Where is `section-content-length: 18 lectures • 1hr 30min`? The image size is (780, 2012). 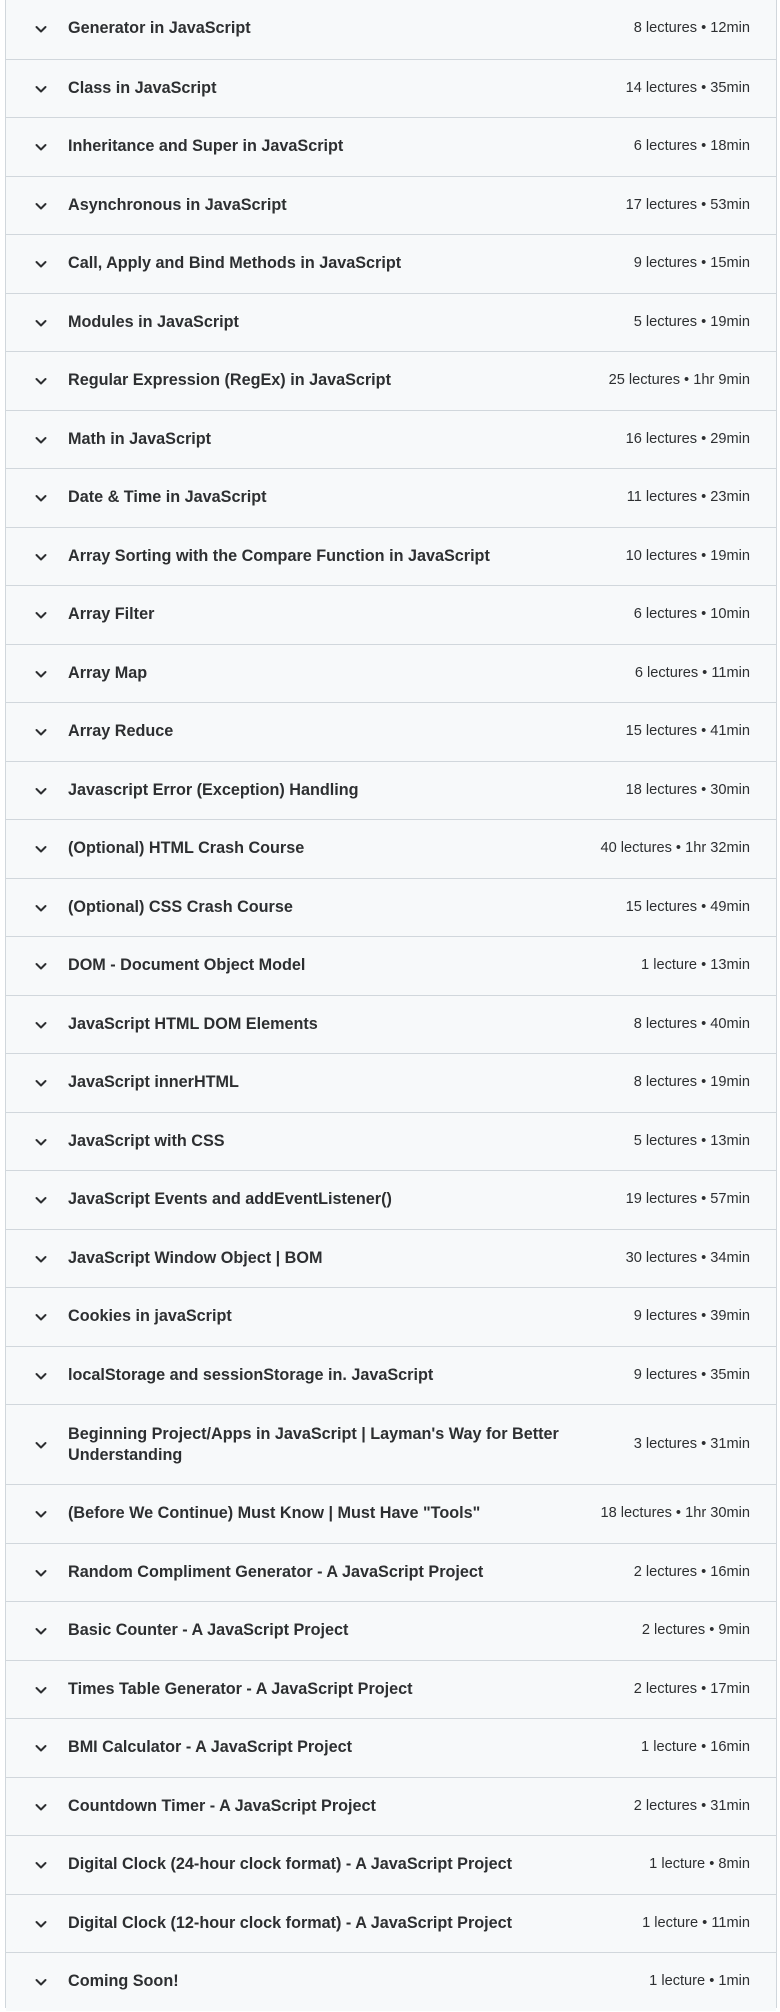 section-content-length: 18 lectures • 1hr 30min is located at coordinates (675, 1513).